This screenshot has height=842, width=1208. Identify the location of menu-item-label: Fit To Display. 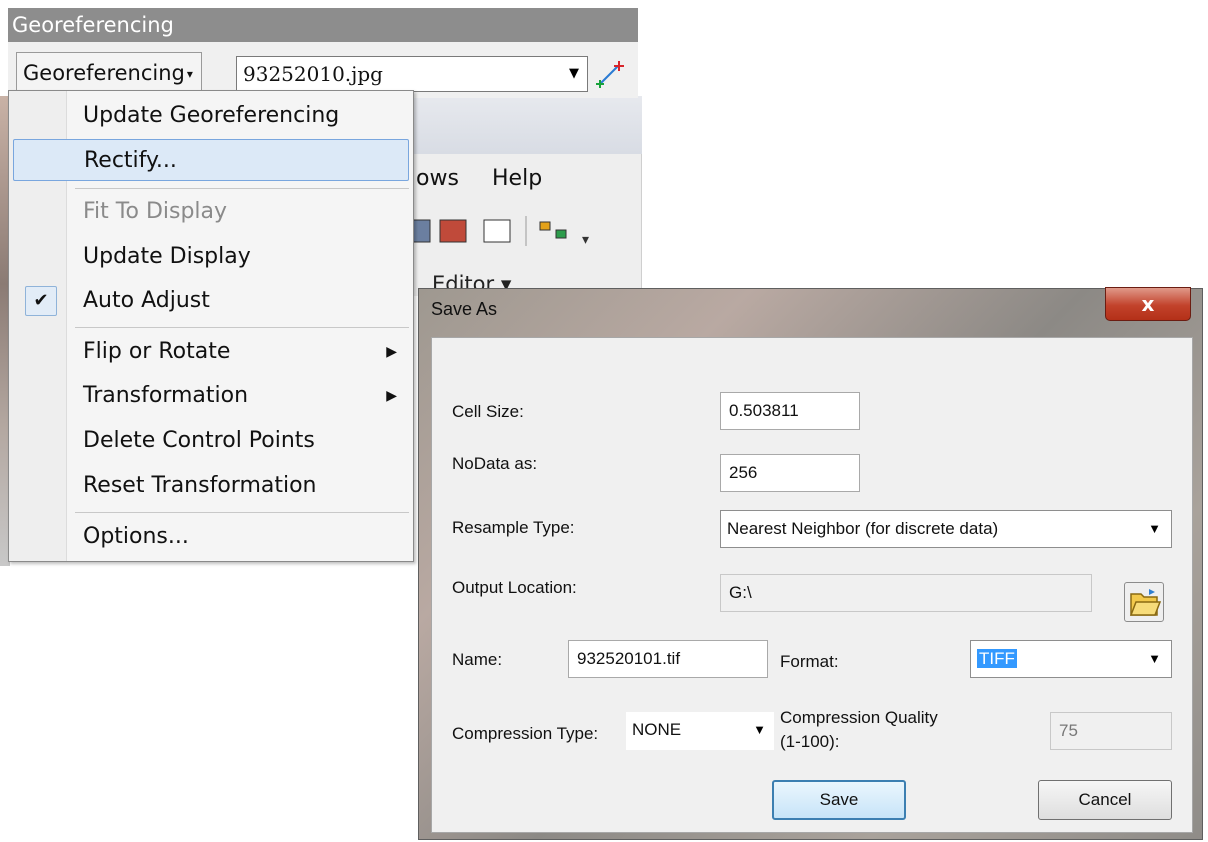
(155, 211).